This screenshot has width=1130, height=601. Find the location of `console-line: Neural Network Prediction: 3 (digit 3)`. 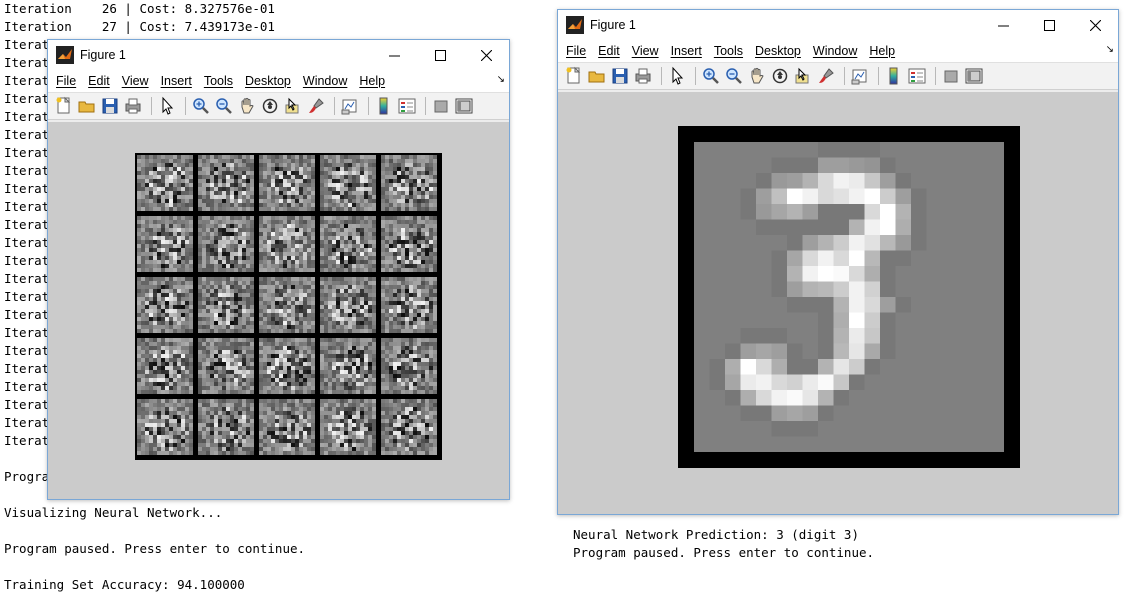

console-line: Neural Network Prediction: 3 (digit 3) is located at coordinates (716, 534).